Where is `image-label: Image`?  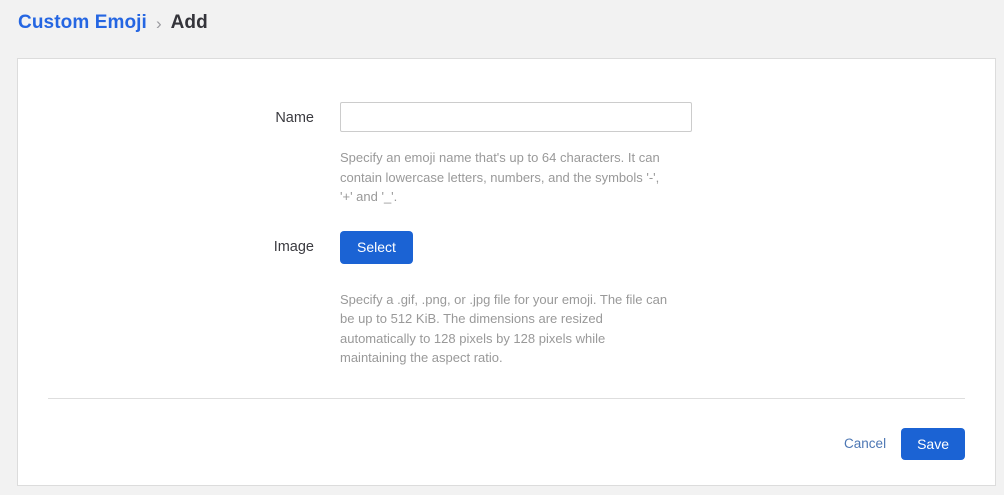 image-label: Image is located at coordinates (293, 246).